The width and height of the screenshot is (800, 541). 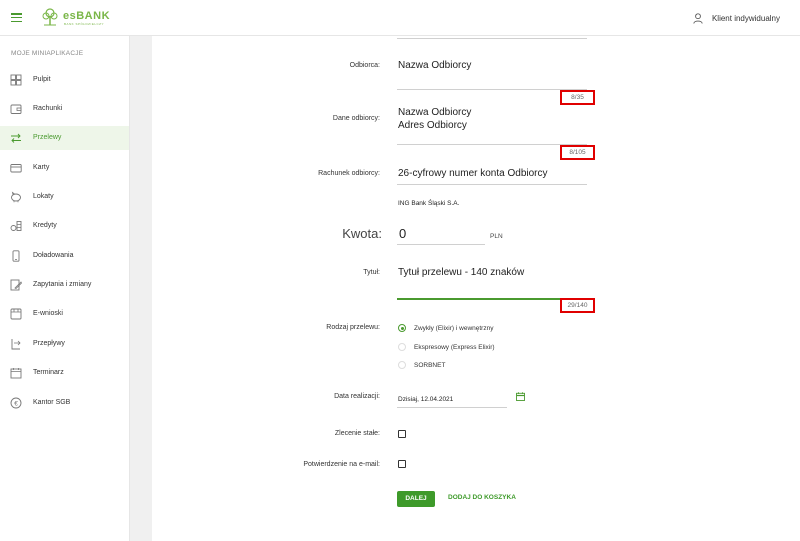 What do you see at coordinates (492, 123) in the screenshot?
I see `dane-odbiorcy-textarea: Nazwa Odbiorcy Adres Odbiorcy` at bounding box center [492, 123].